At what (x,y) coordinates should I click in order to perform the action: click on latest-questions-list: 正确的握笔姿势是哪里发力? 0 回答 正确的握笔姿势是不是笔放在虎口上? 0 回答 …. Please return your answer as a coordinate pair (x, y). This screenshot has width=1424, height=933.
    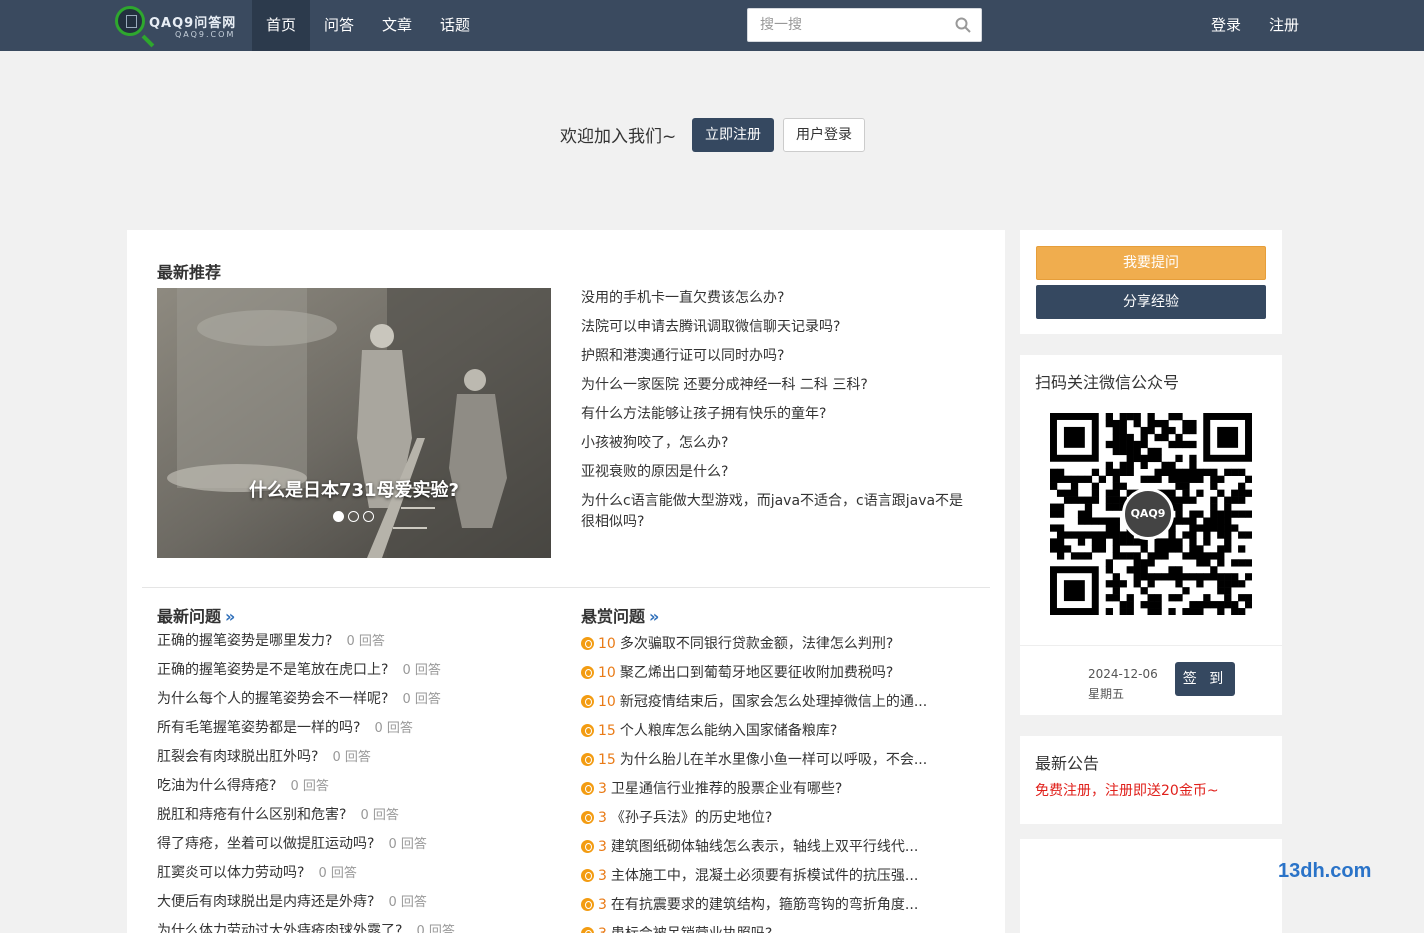
    Looking at the image, I should click on (357, 781).